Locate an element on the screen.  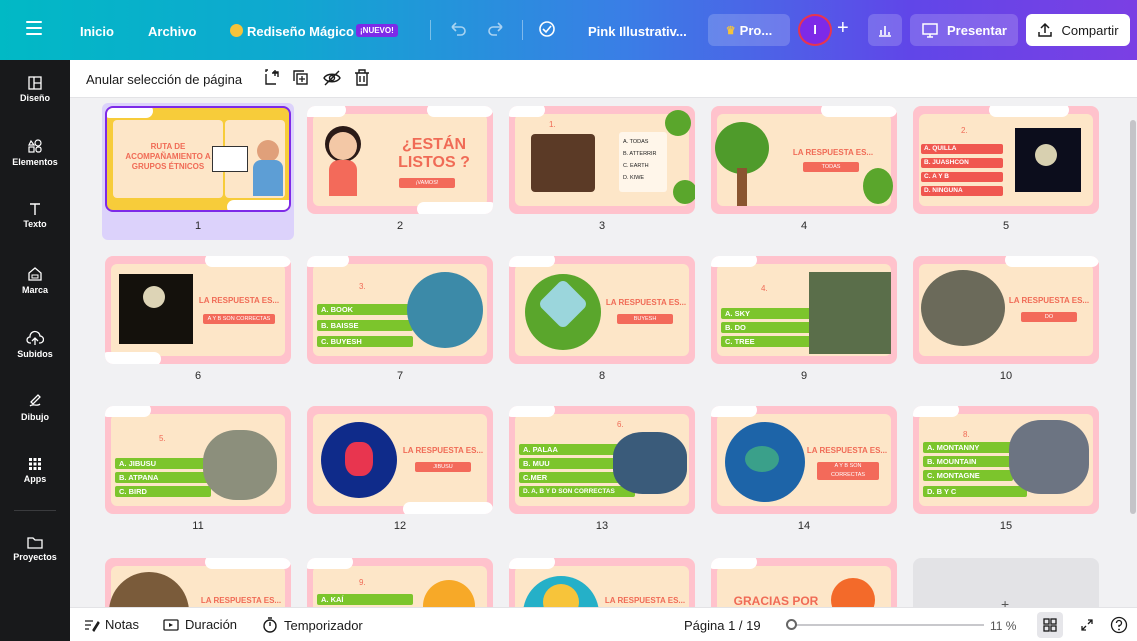
page-number: 3 is located at coordinates (602, 226).